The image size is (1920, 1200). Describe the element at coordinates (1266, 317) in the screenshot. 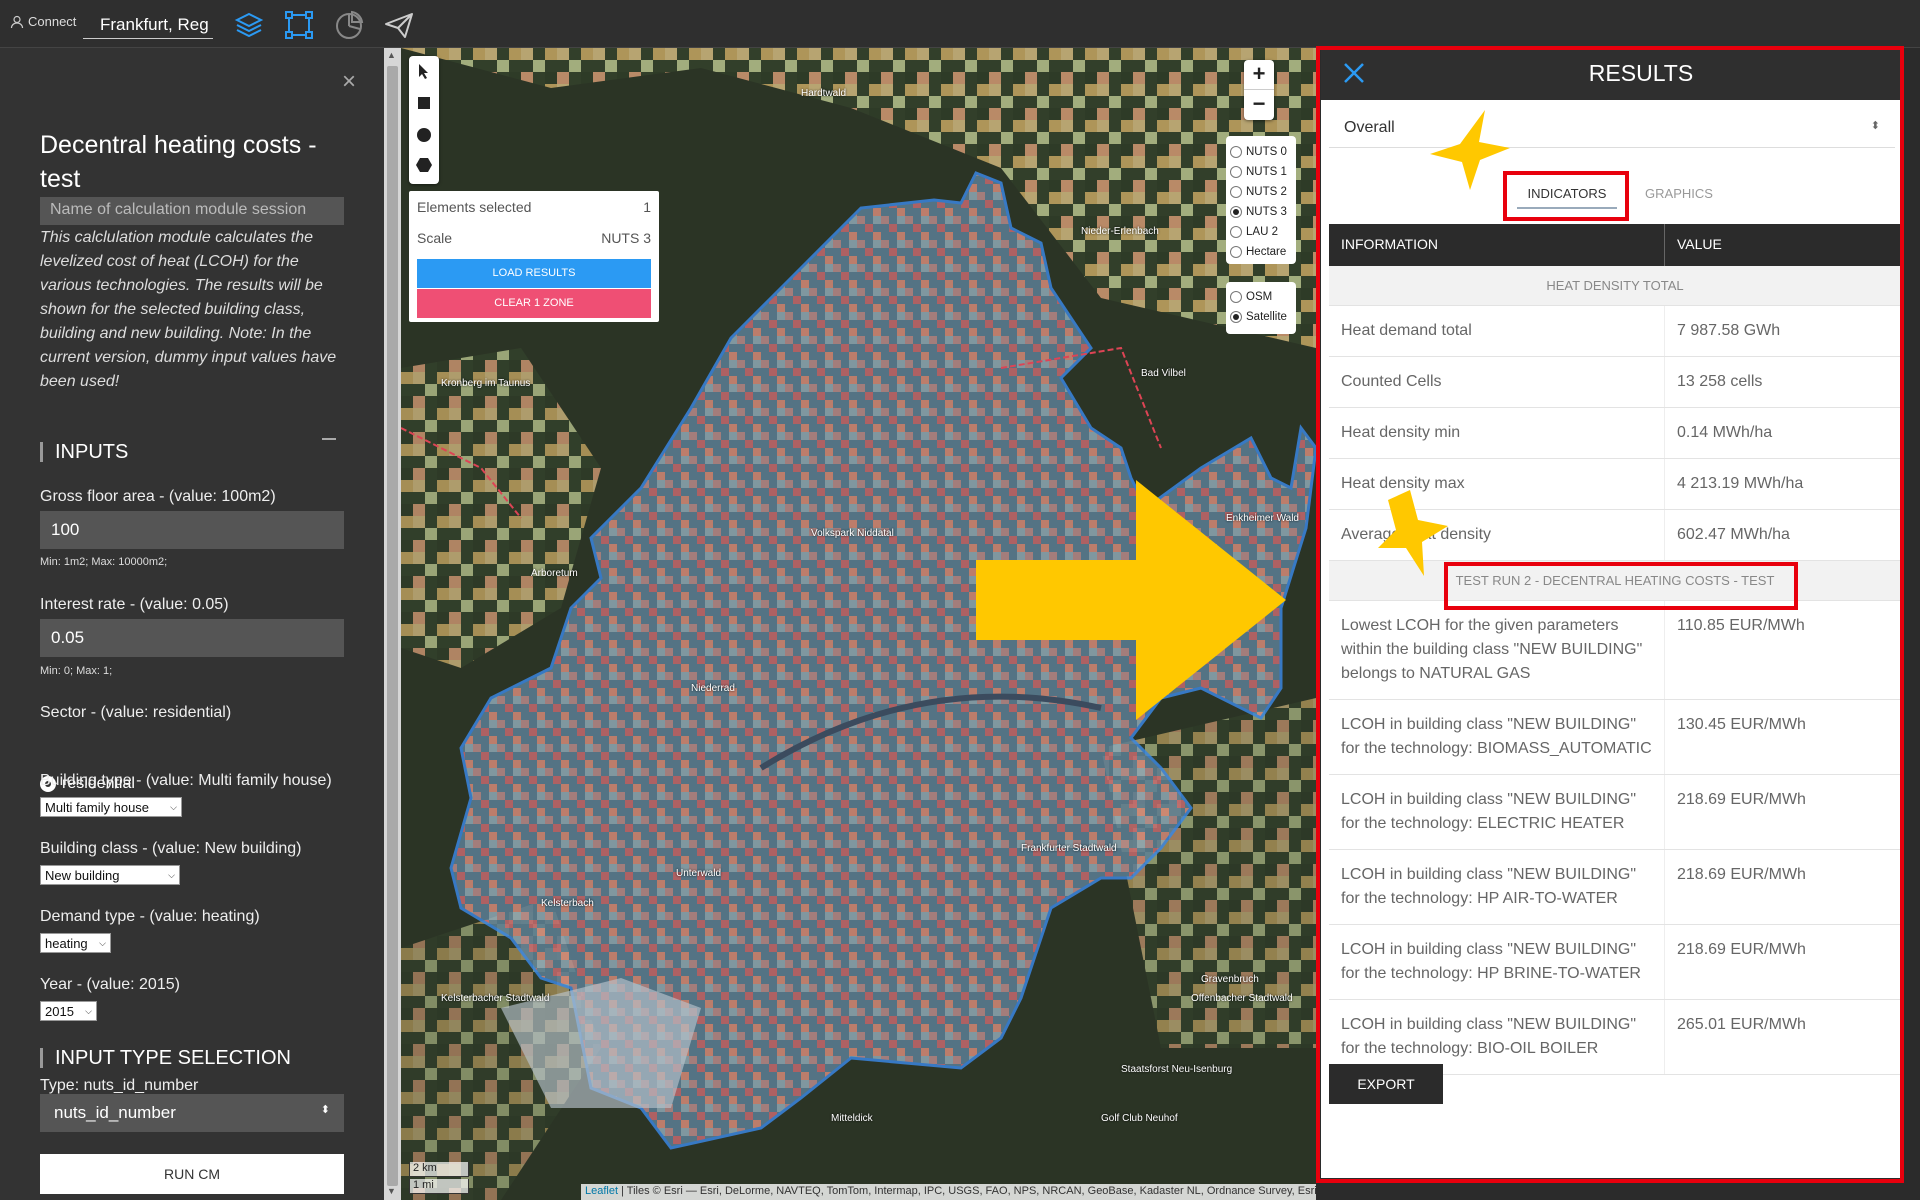

I see `basemap-option-label: Satellite` at that location.